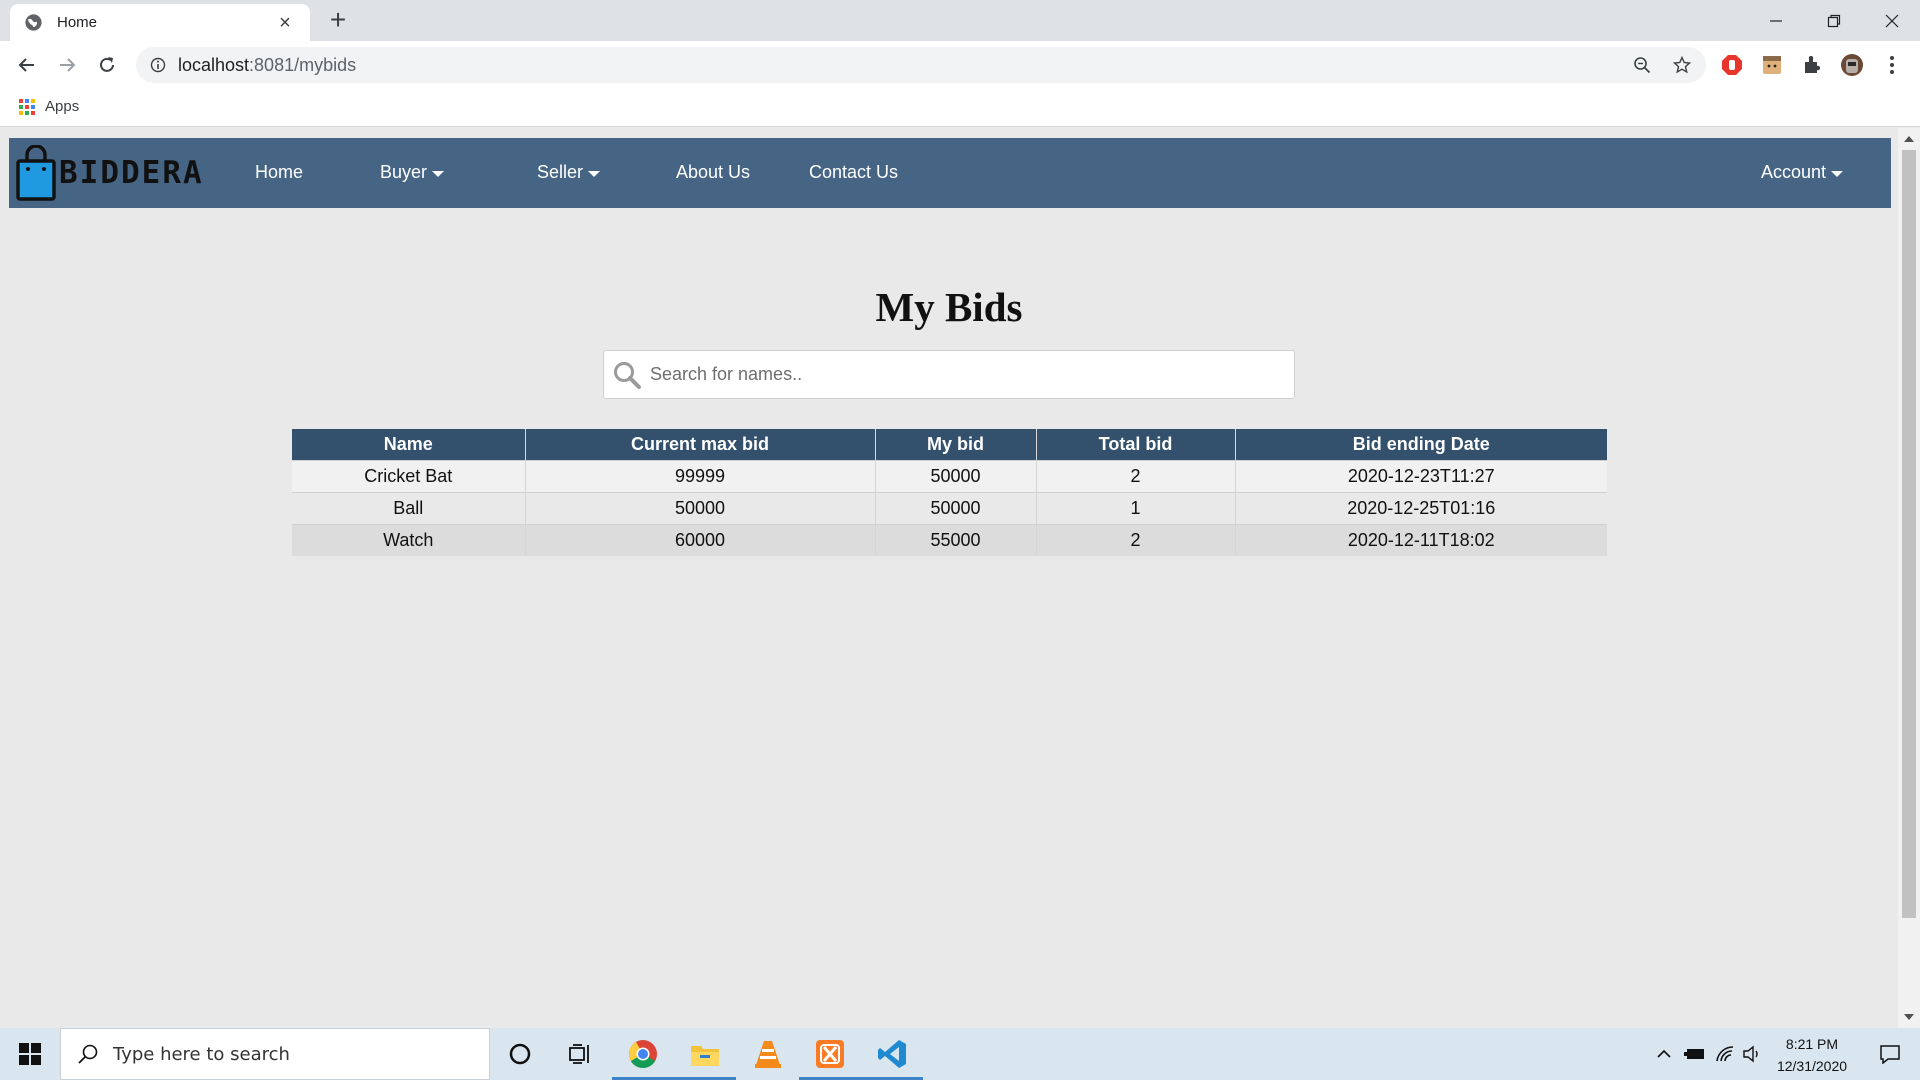 The height and width of the screenshot is (1080, 1920). I want to click on search-icon, so click(627, 375).